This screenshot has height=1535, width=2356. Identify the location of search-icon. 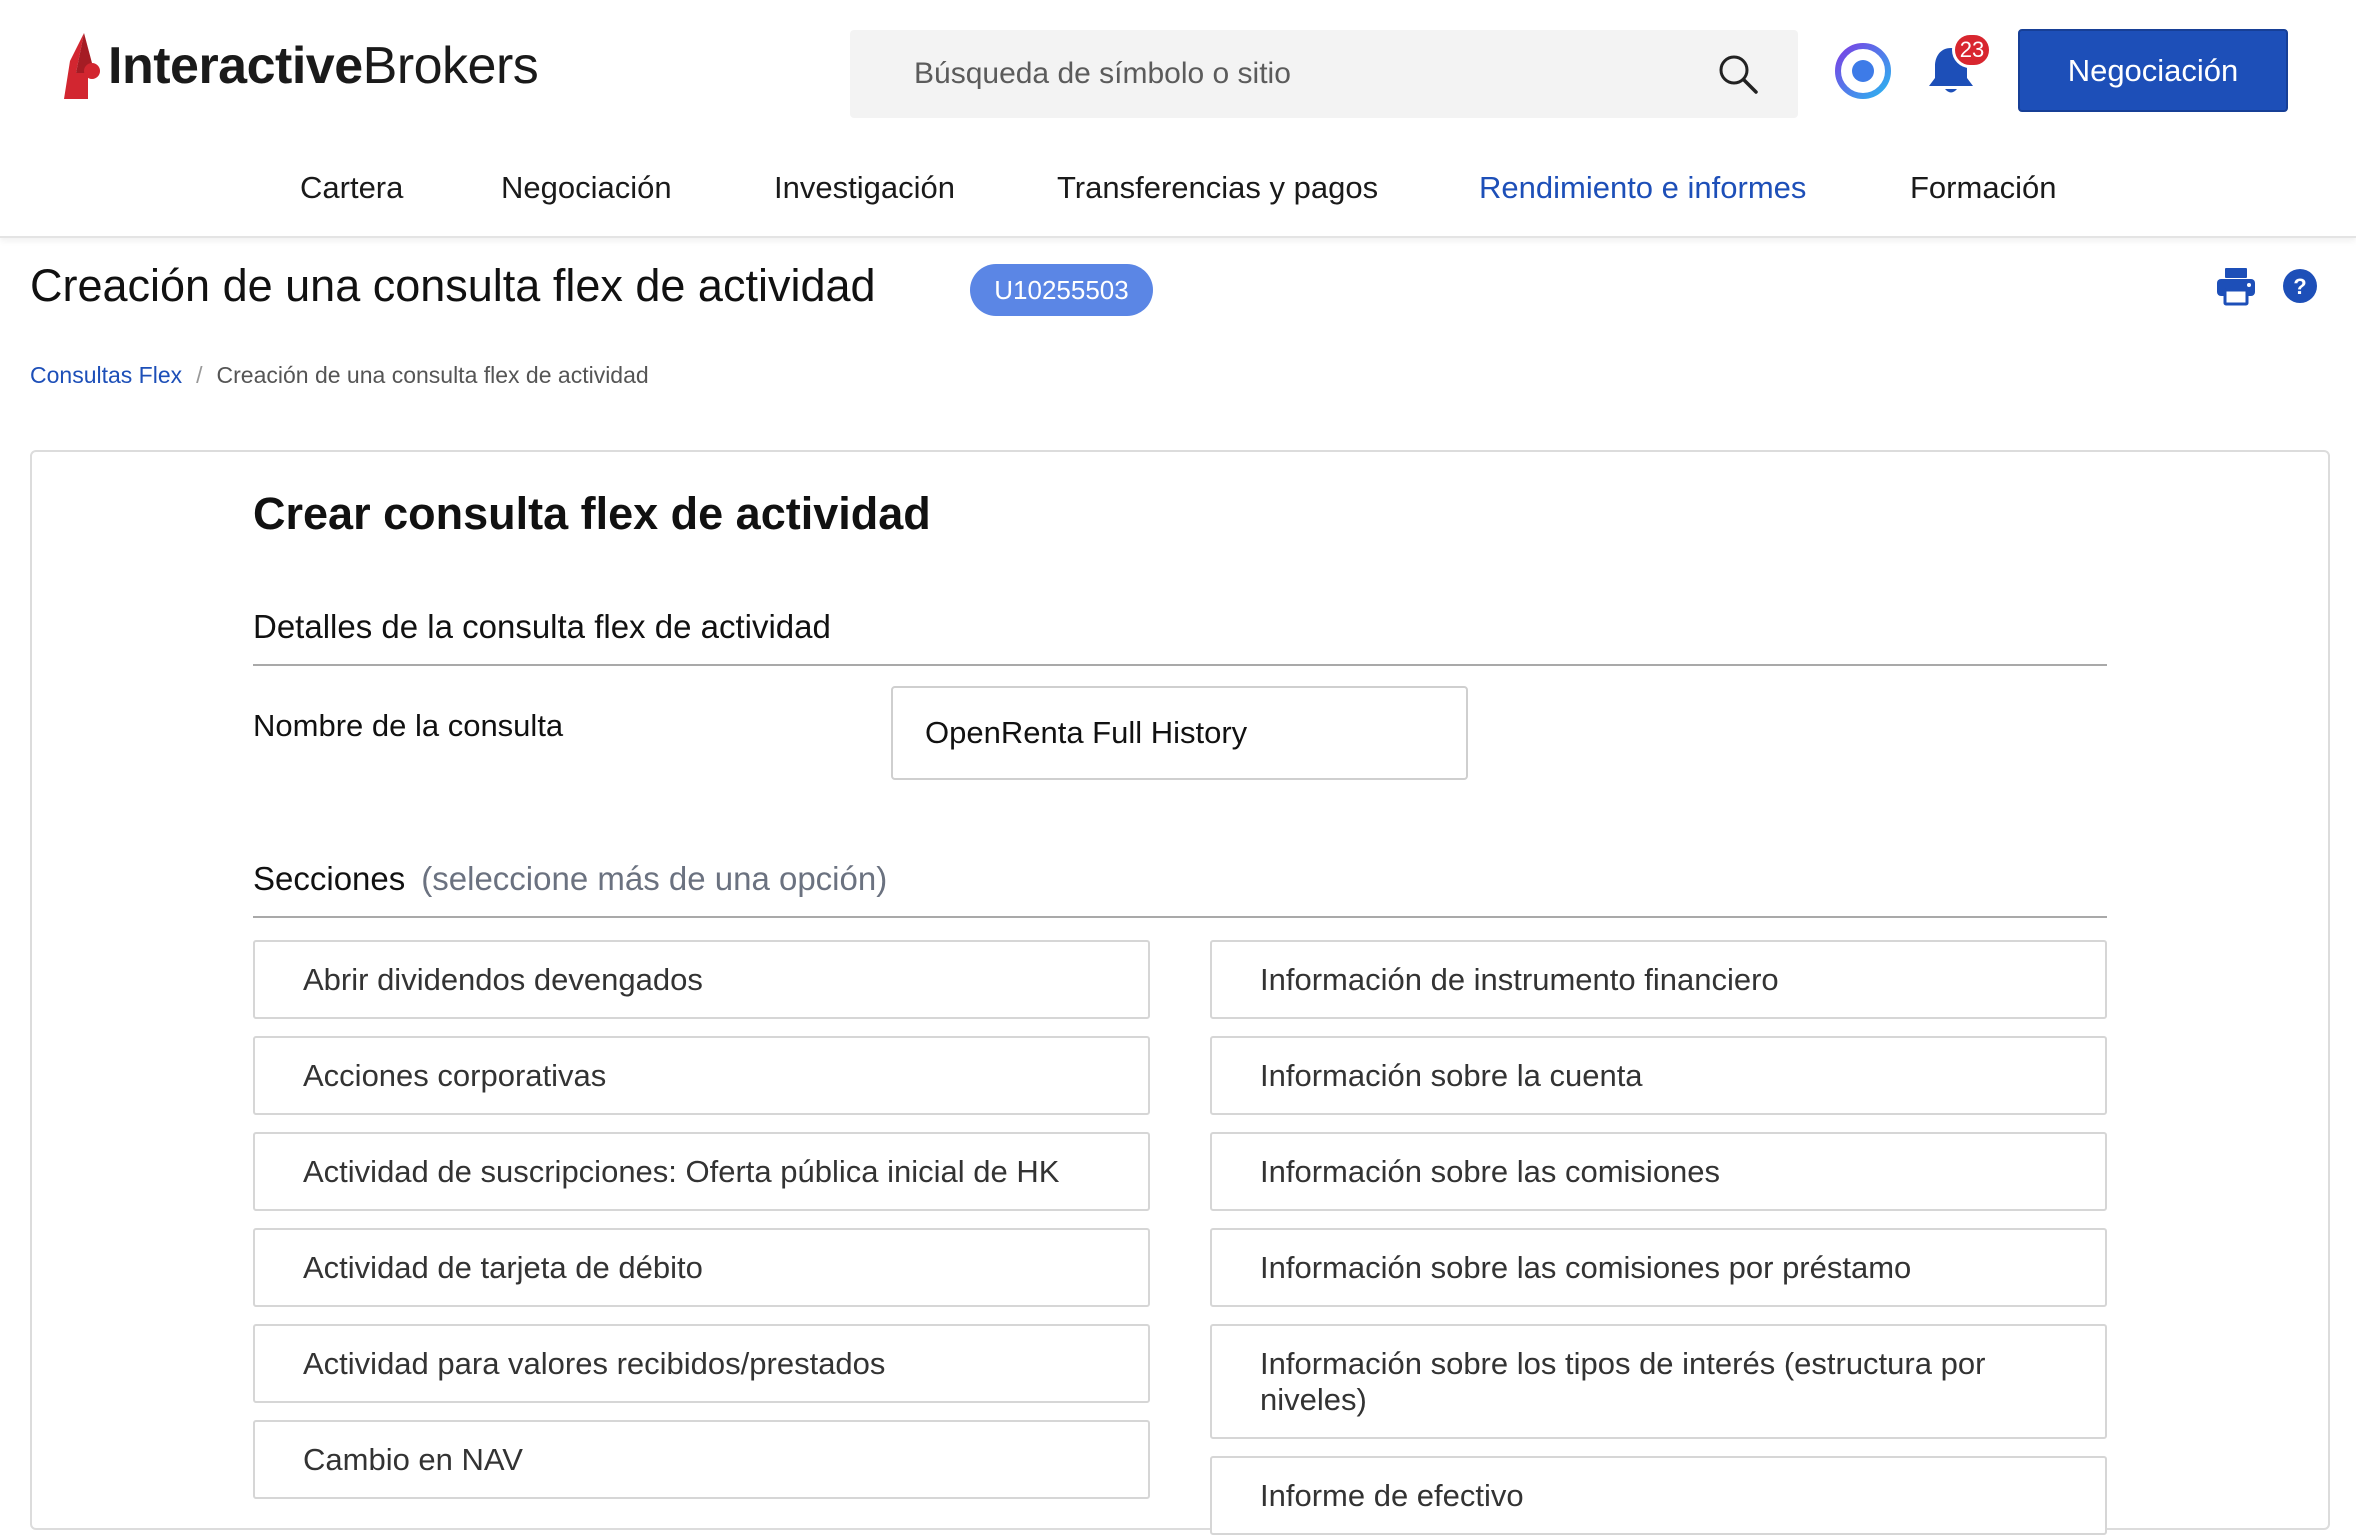
(1738, 74).